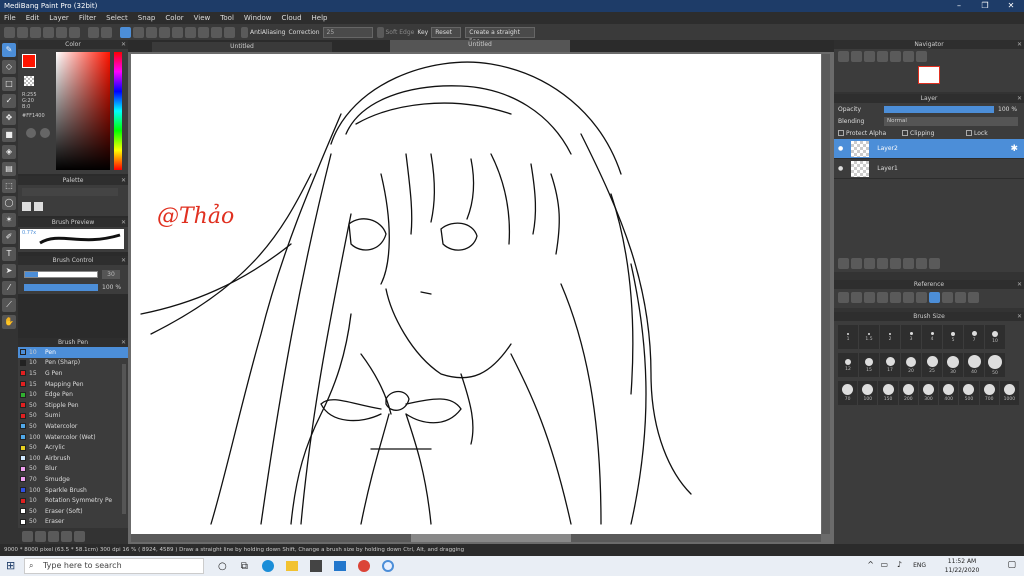 This screenshot has height=576, width=1024. Describe the element at coordinates (989, 393) in the screenshot. I see `brush-size-option: 700` at that location.